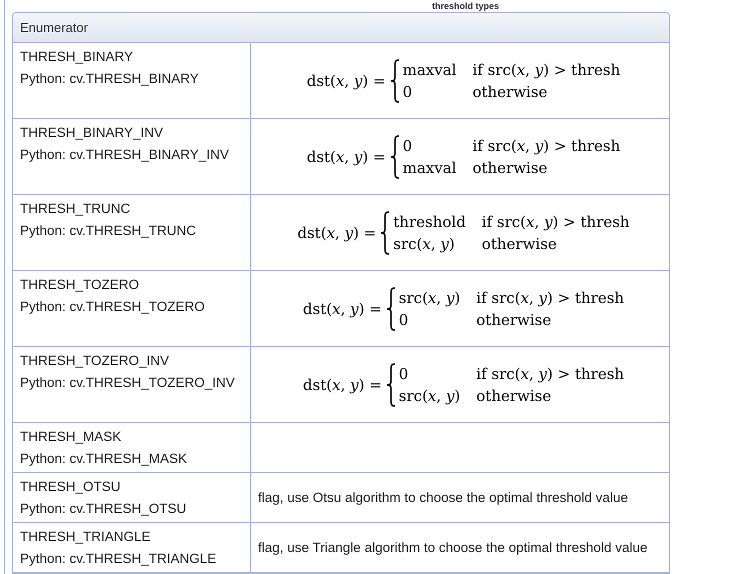 This screenshot has width=750, height=574. Describe the element at coordinates (71, 487) in the screenshot. I see `enum-name: THRESH_OTSU` at that location.